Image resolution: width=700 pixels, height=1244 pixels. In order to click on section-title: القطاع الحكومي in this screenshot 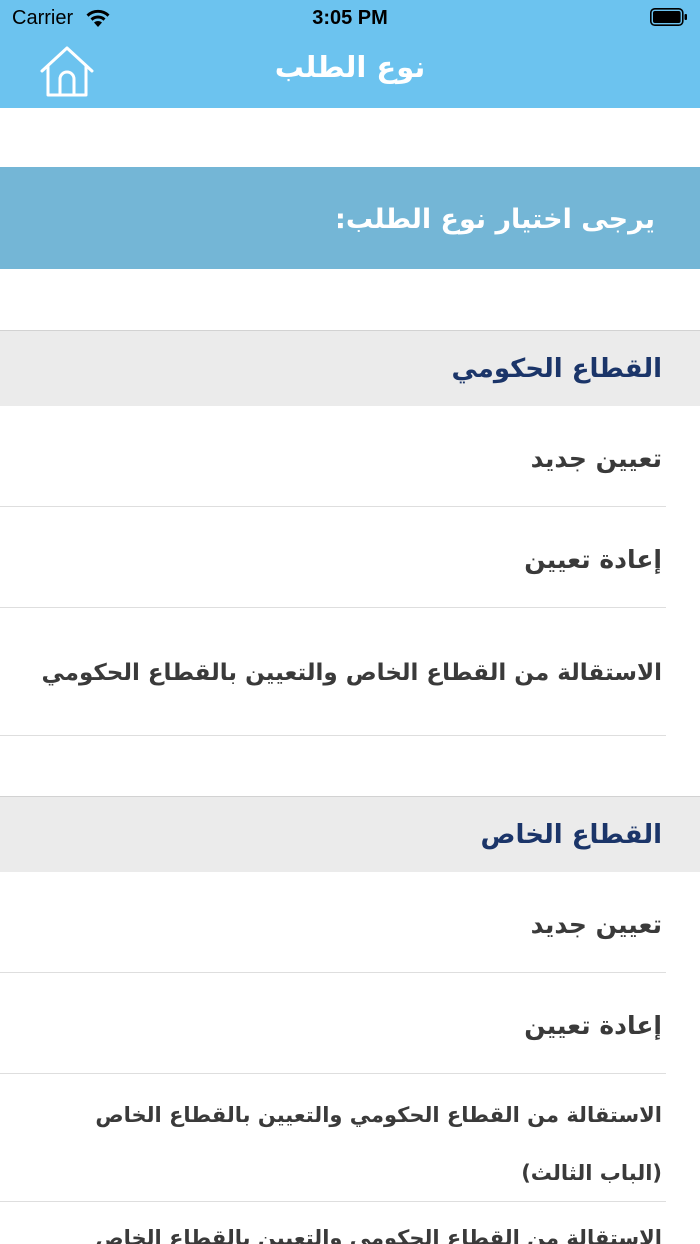, I will do `click(556, 369)`.